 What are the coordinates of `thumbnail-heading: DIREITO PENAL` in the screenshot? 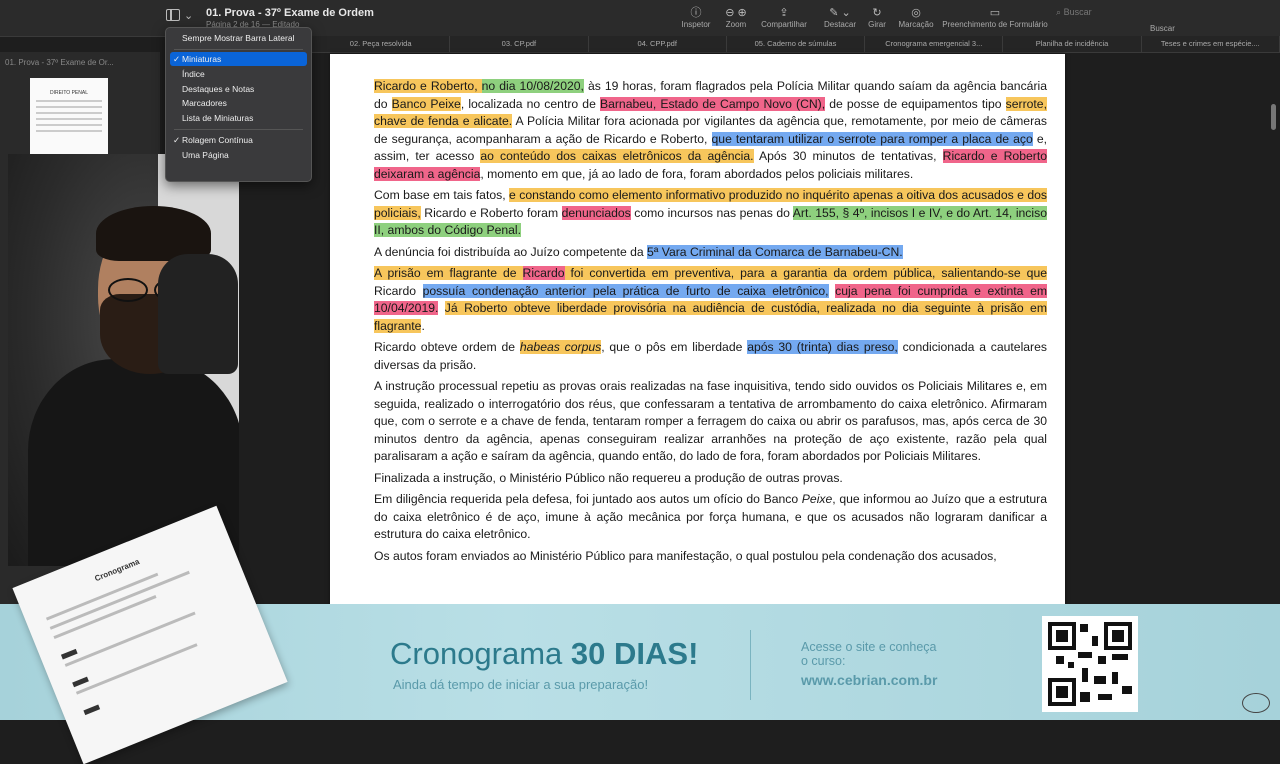 It's located at (69, 93).